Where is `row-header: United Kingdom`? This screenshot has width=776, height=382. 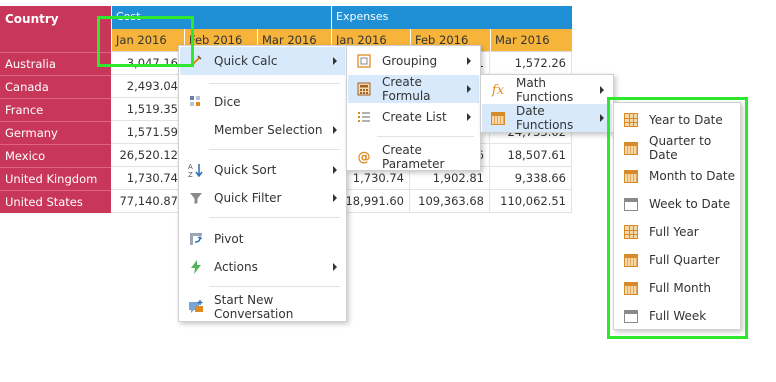
row-header: United Kingdom is located at coordinates (55, 178).